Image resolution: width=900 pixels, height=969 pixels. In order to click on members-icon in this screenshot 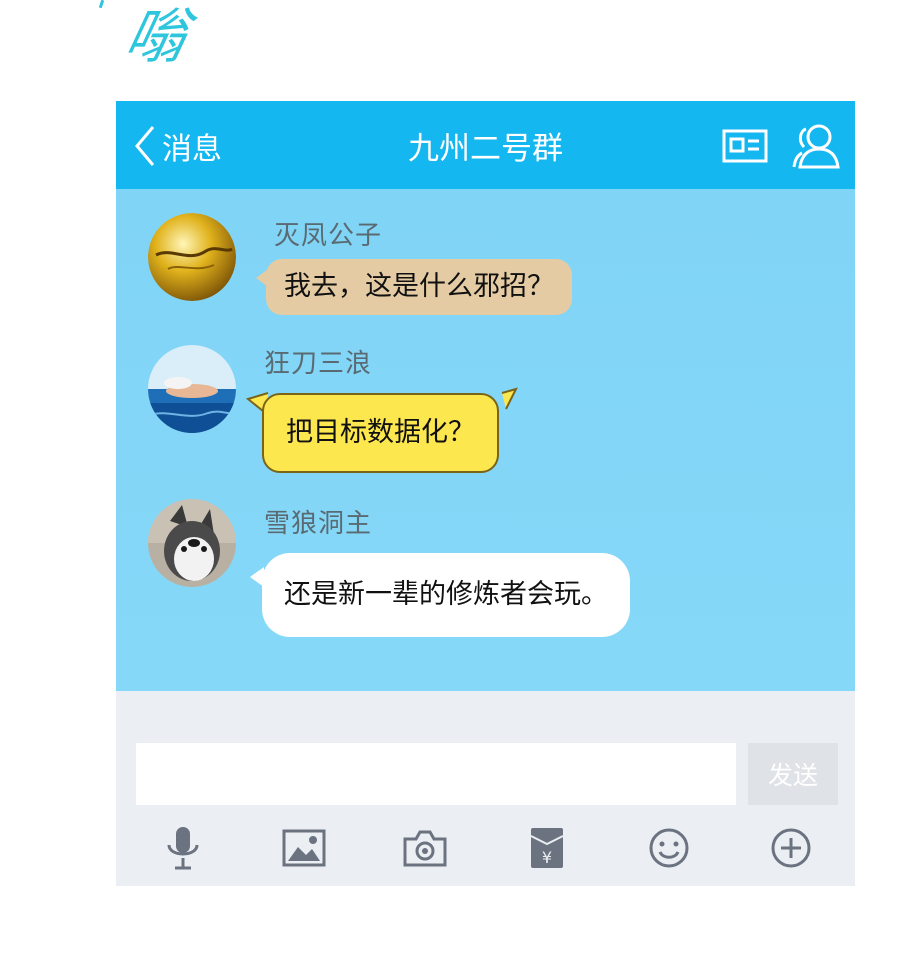, I will do `click(816, 146)`.